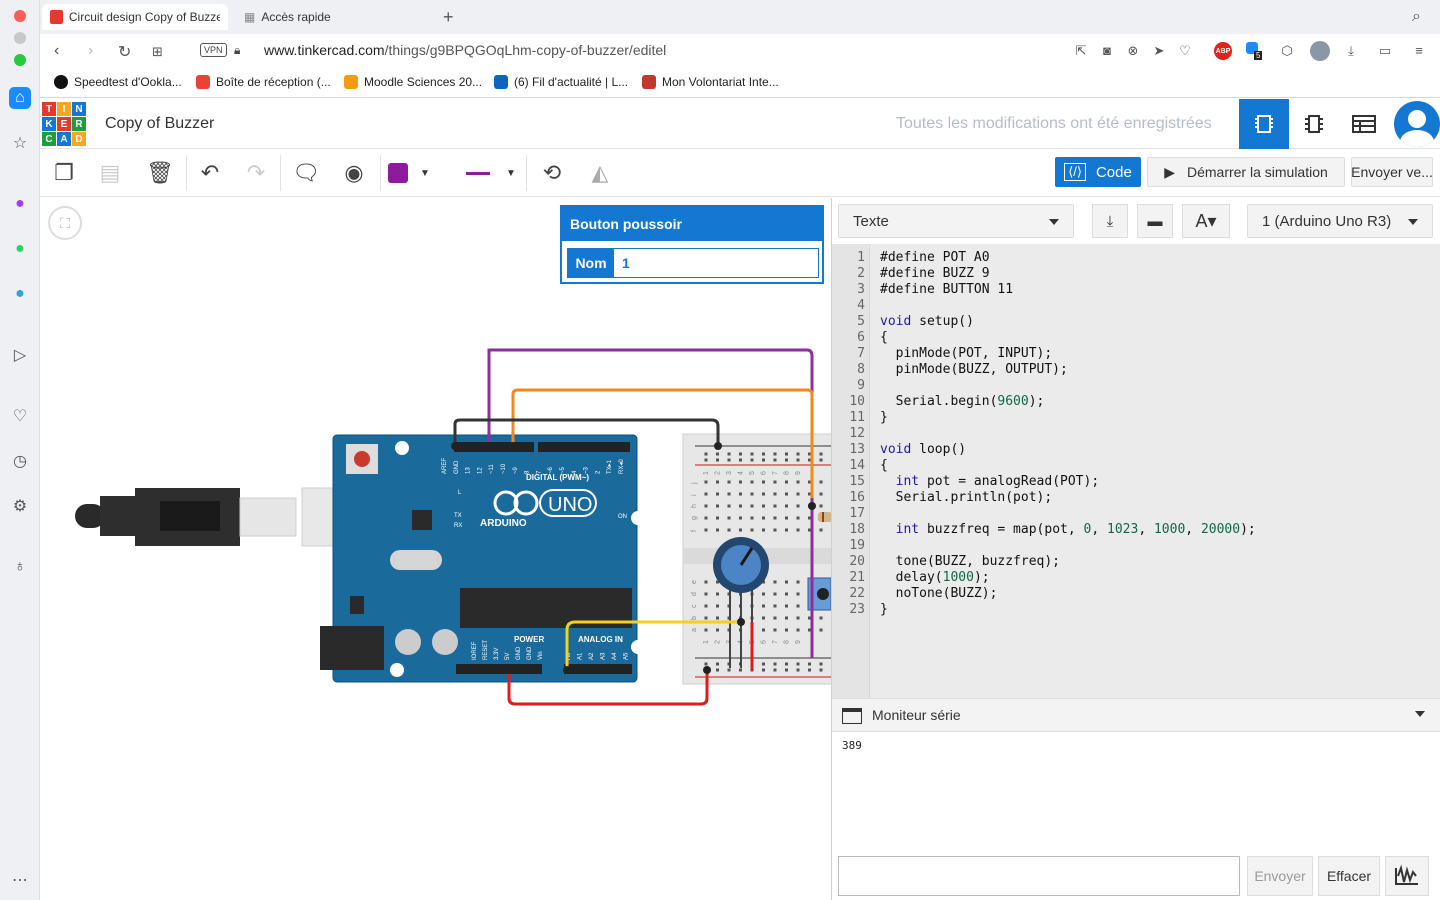  Describe the element at coordinates (1136, 715) in the screenshot. I see `serial-monitor-header: Moniteur série` at that location.